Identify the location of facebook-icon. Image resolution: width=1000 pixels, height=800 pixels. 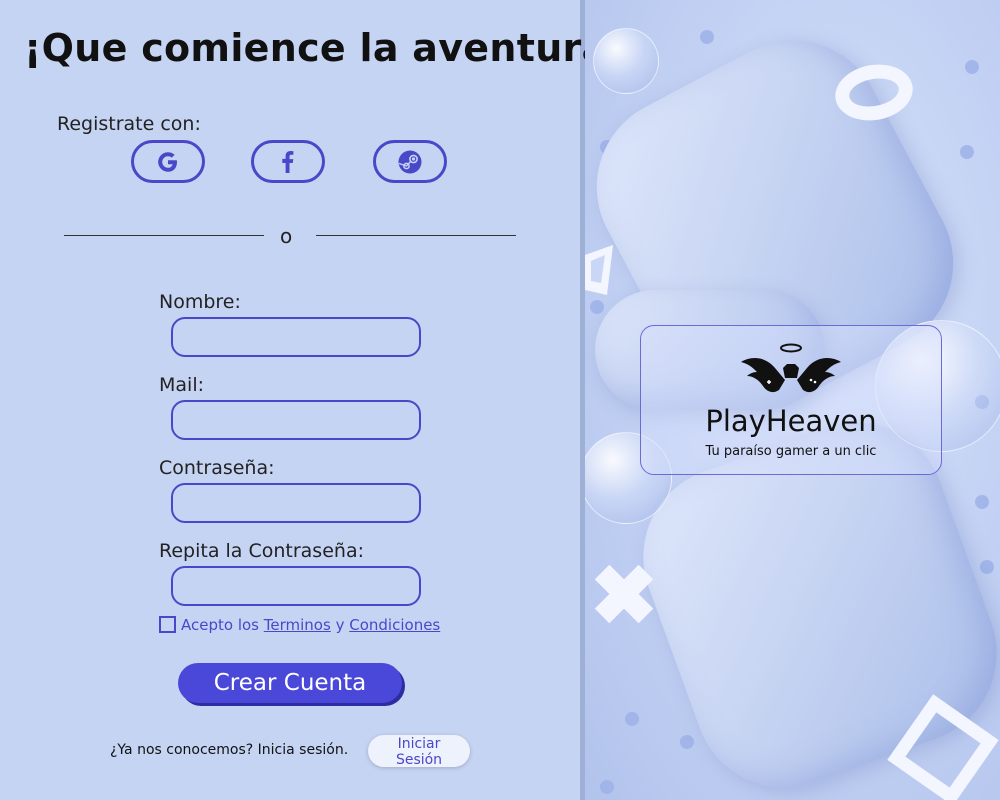
(288, 161).